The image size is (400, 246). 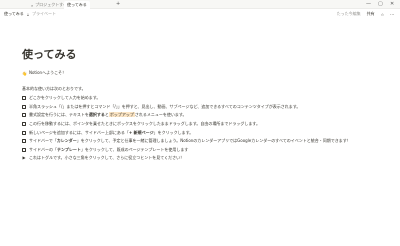 I want to click on text-run: サイドバーで「, so click(x=43, y=141).